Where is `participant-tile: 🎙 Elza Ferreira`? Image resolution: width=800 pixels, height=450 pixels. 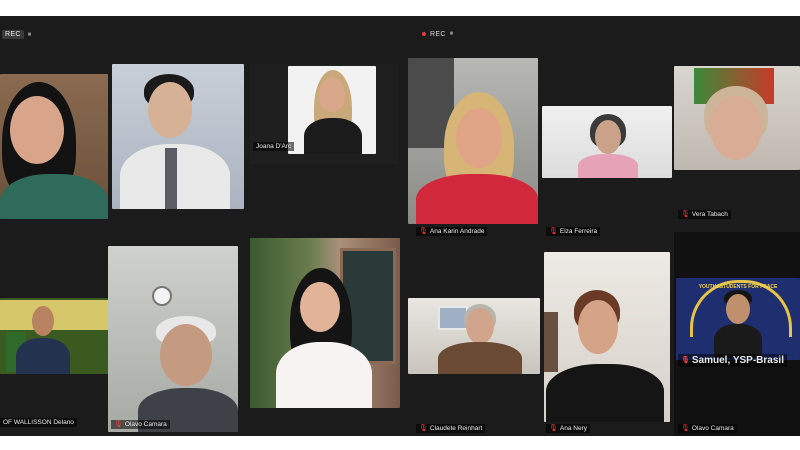
participant-tile: 🎙 Elza Ferreira is located at coordinates (607, 173).